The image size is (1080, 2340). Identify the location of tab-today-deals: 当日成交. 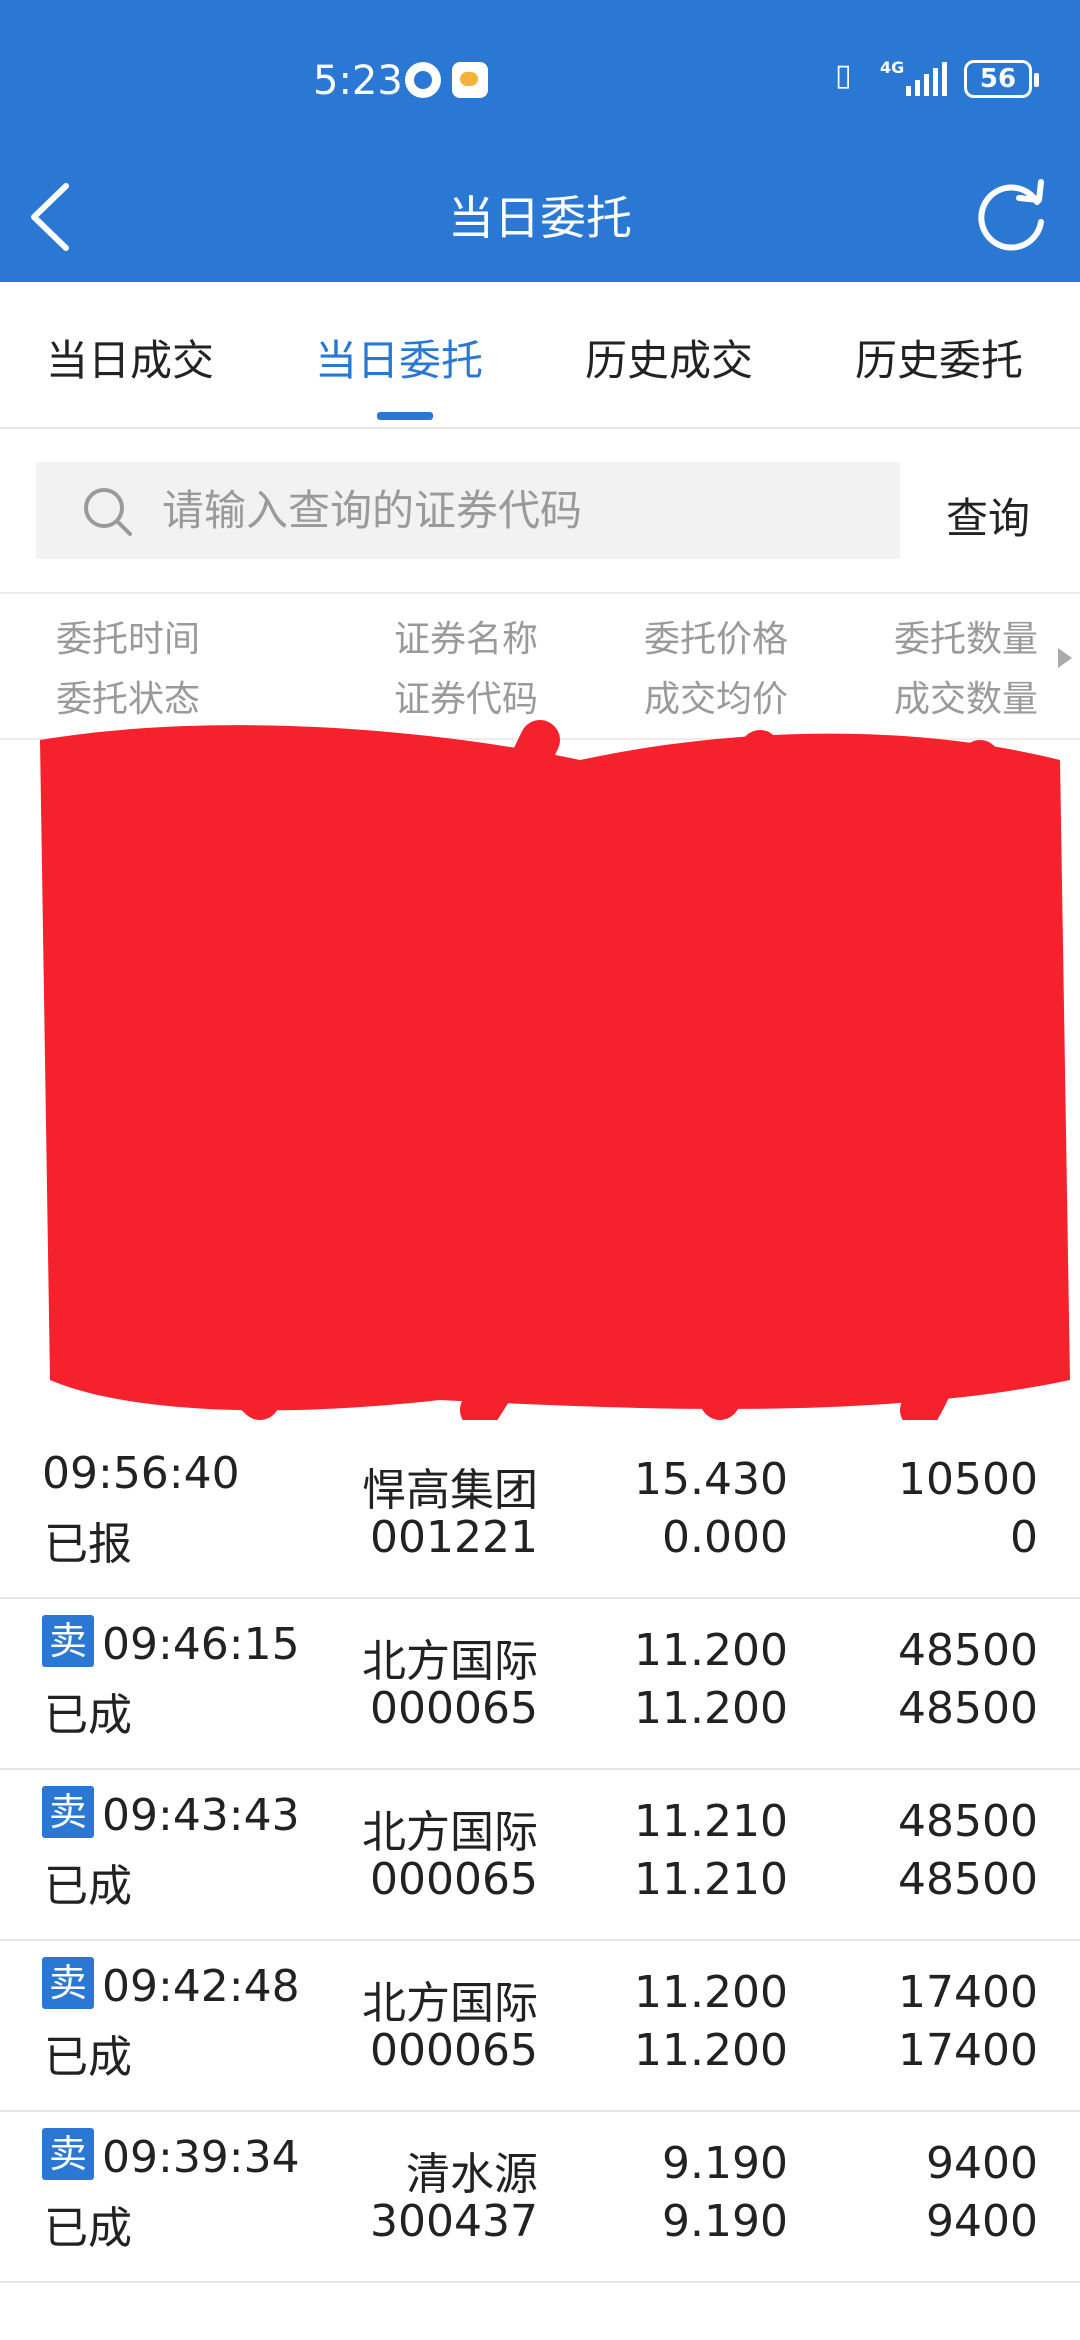
(130, 357).